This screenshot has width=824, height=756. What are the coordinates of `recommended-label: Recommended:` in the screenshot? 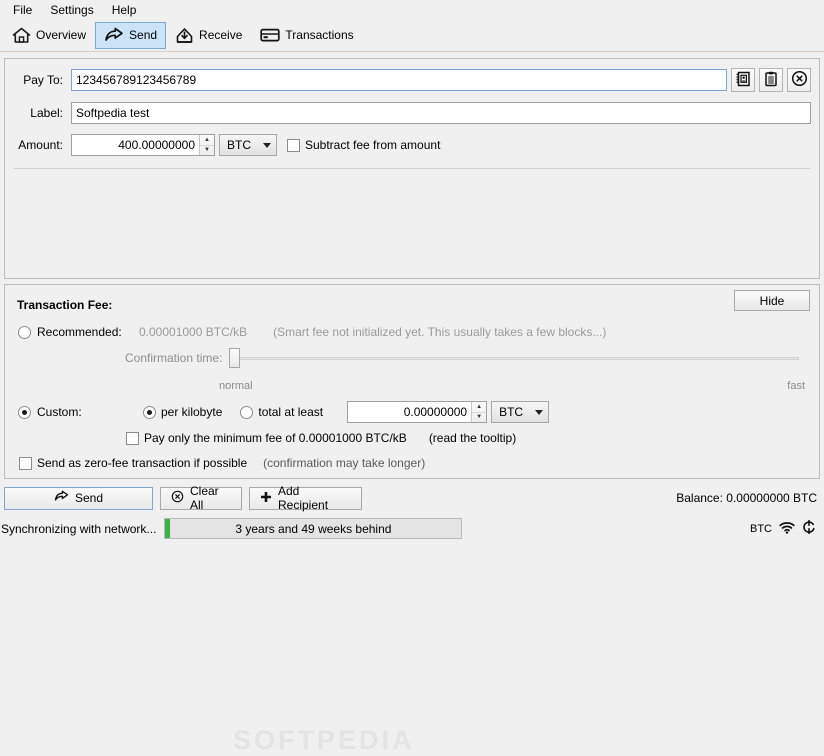 It's located at (79, 332).